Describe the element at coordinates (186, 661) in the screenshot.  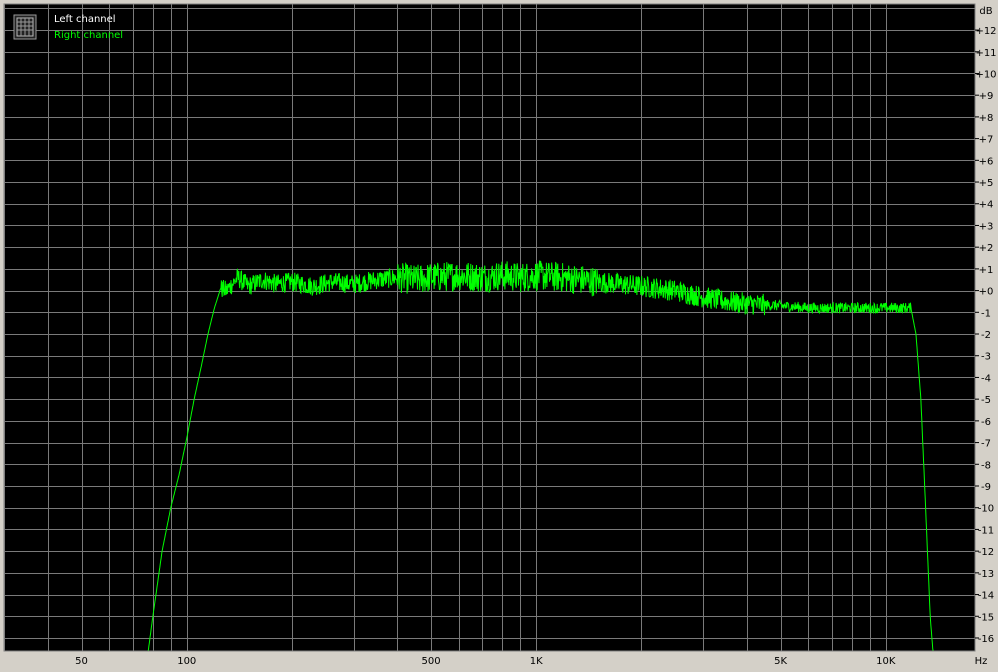
I see `x-tick-label: 100` at that location.